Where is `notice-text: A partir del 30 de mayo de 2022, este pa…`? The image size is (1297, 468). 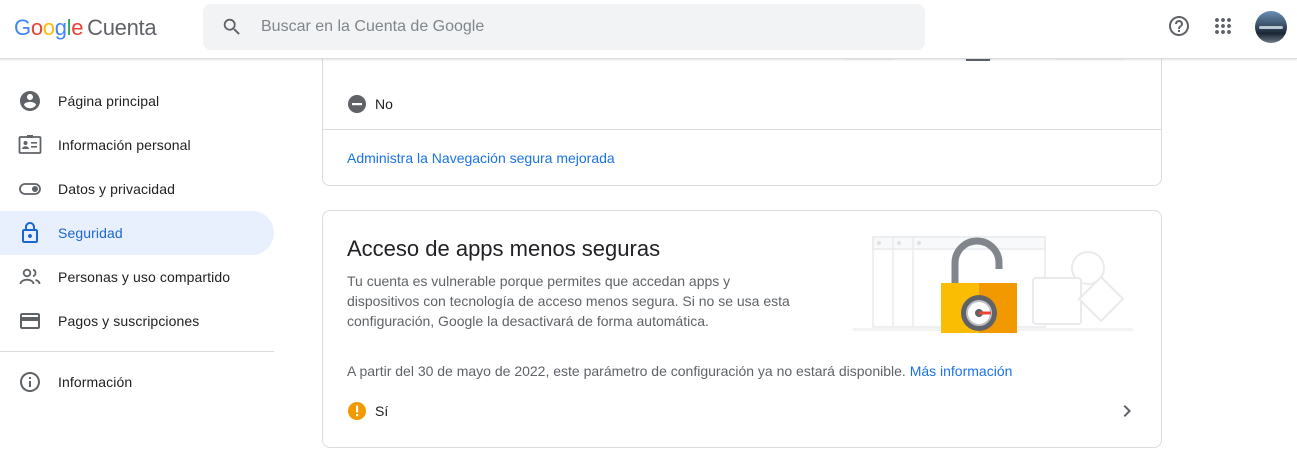 notice-text: A partir del 30 de mayo de 2022, este pa… is located at coordinates (626, 371).